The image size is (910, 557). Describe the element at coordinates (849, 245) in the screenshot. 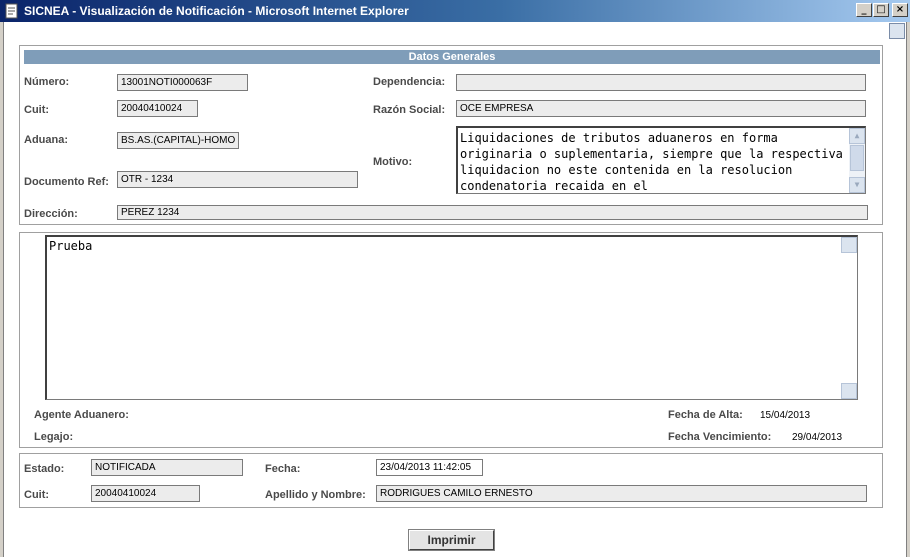

I see `message-scroll-up-button` at that location.